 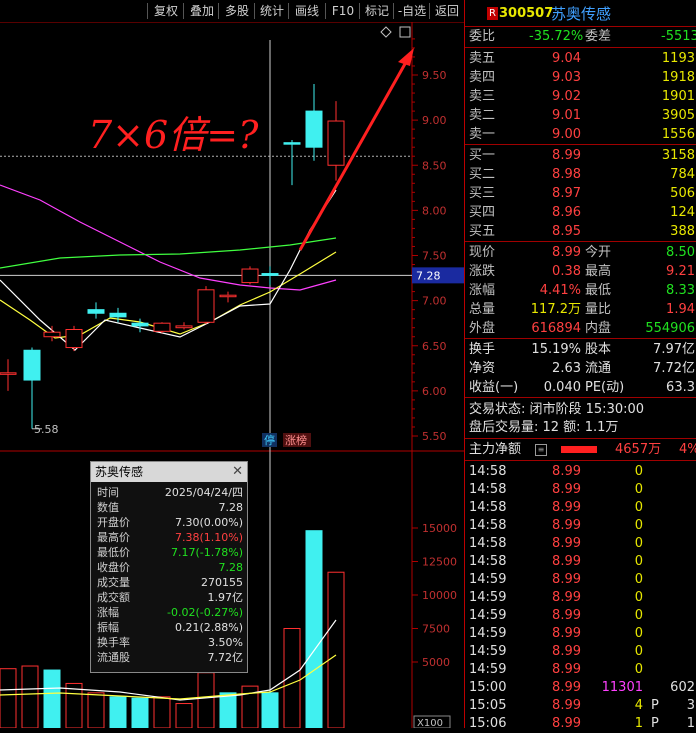 I want to click on popup-title: 苏奥传感 ✕, so click(x=169, y=472).